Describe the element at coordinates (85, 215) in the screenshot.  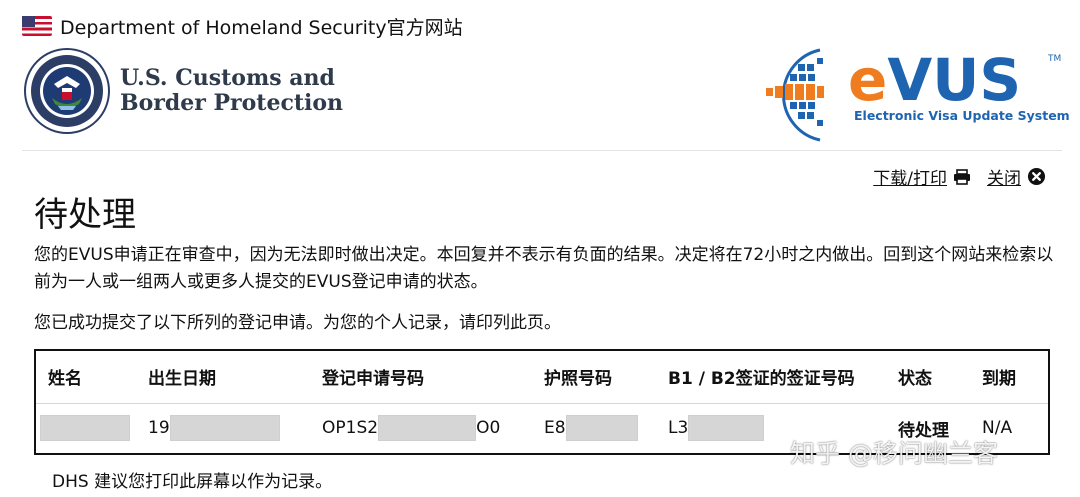
I see `page-title: 待处理` at that location.